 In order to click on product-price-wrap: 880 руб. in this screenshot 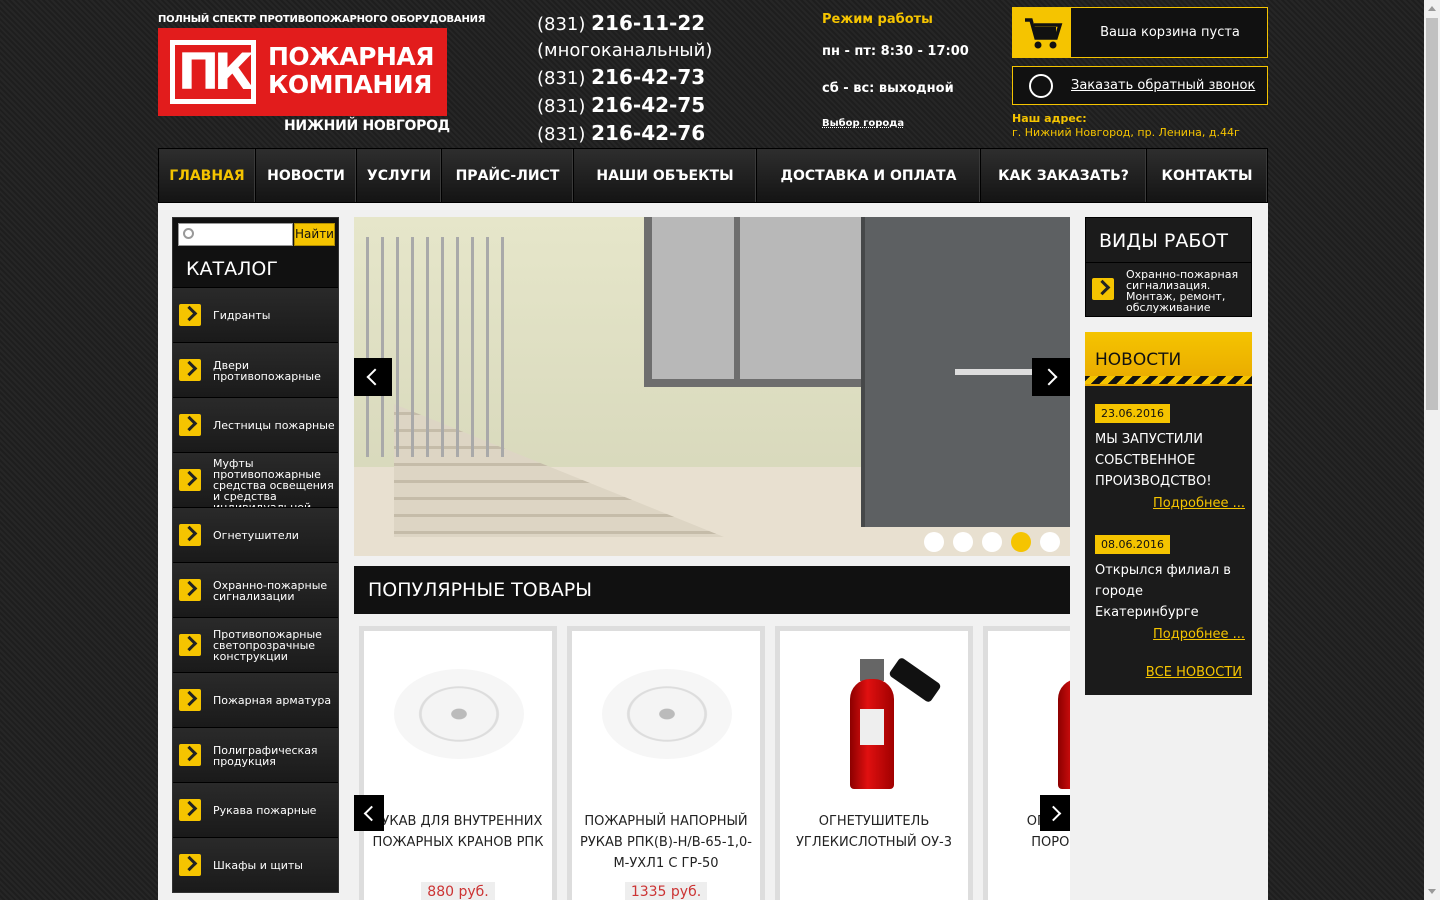, I will do `click(458, 890)`.